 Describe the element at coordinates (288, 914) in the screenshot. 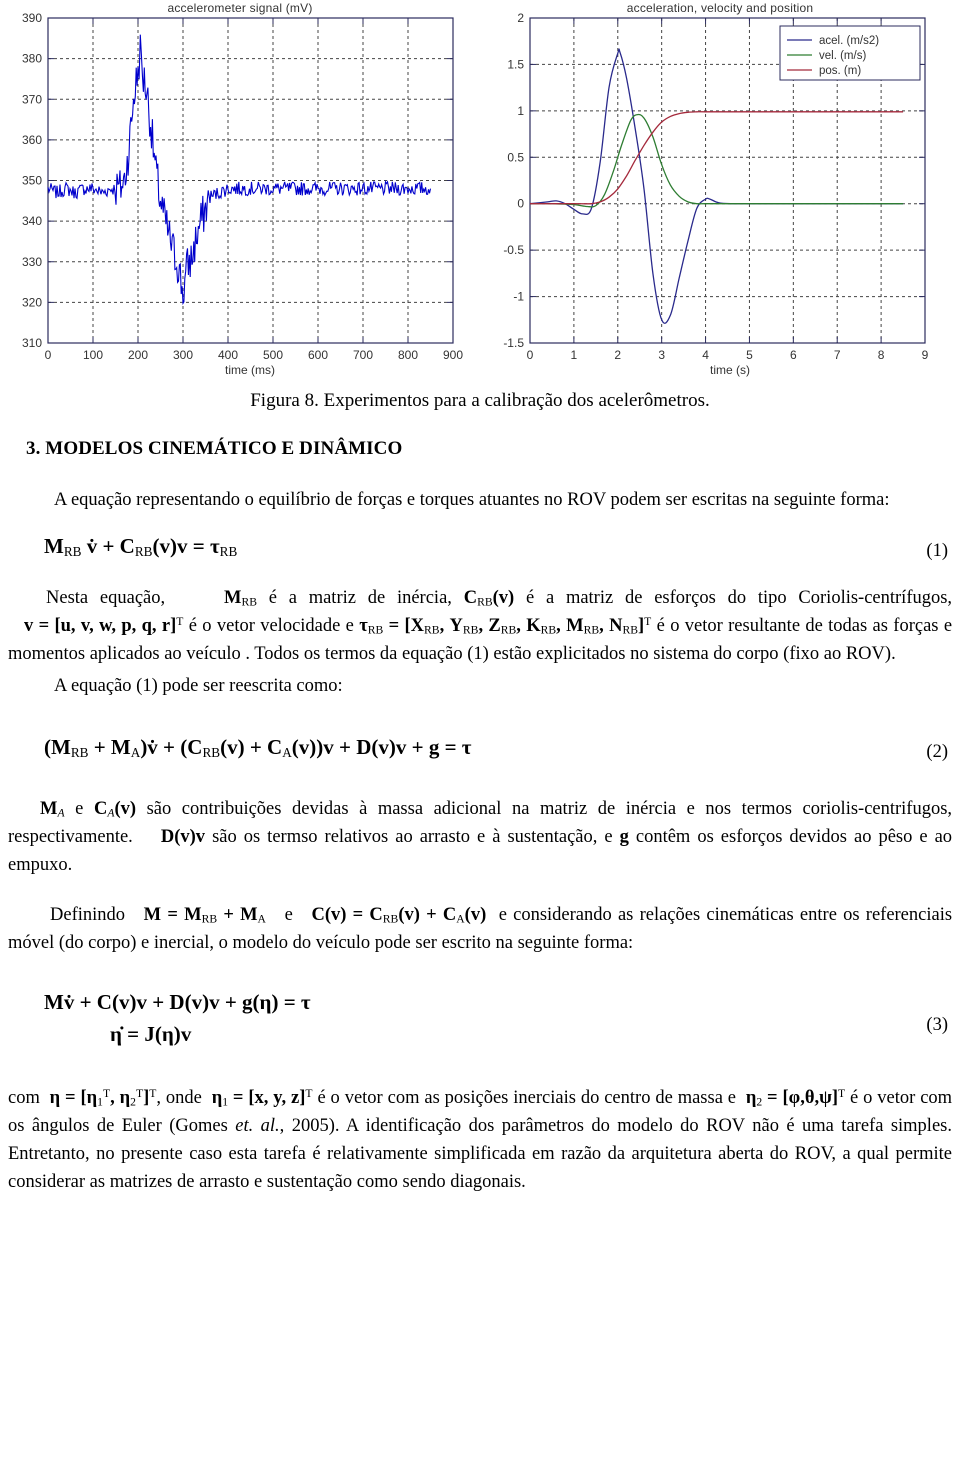

I see `para5-seg-b: e` at that location.